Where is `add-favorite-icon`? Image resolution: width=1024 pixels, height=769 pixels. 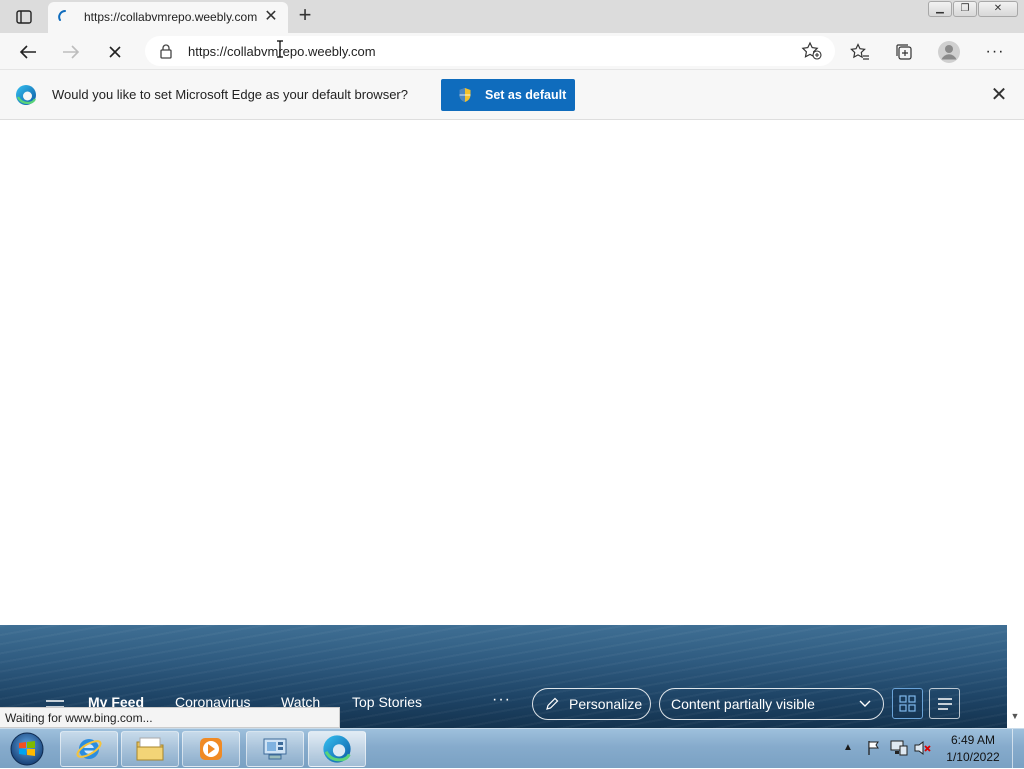 add-favorite-icon is located at coordinates (812, 51).